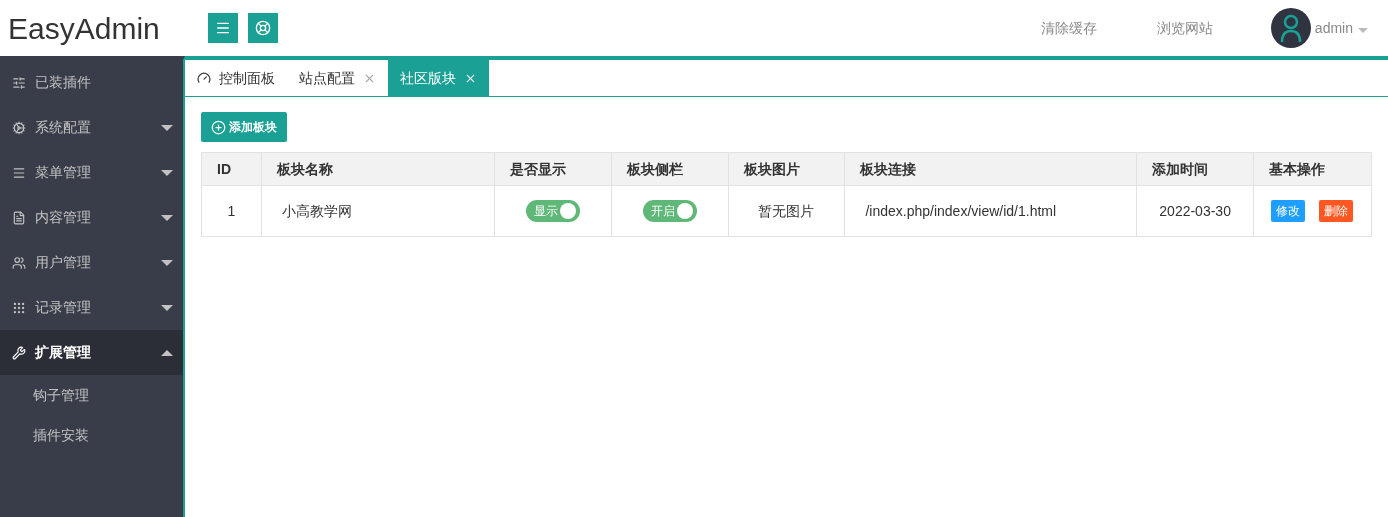 The height and width of the screenshot is (517, 1388). What do you see at coordinates (91, 172) in the screenshot?
I see `sidebar-item: 菜单管理` at bounding box center [91, 172].